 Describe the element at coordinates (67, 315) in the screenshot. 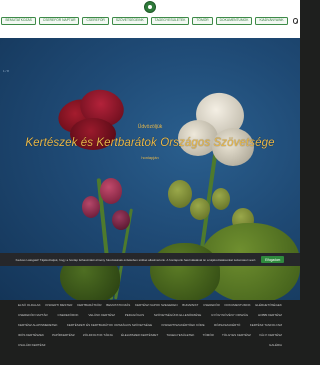

I see `footer-link: Cserefórok` at that location.